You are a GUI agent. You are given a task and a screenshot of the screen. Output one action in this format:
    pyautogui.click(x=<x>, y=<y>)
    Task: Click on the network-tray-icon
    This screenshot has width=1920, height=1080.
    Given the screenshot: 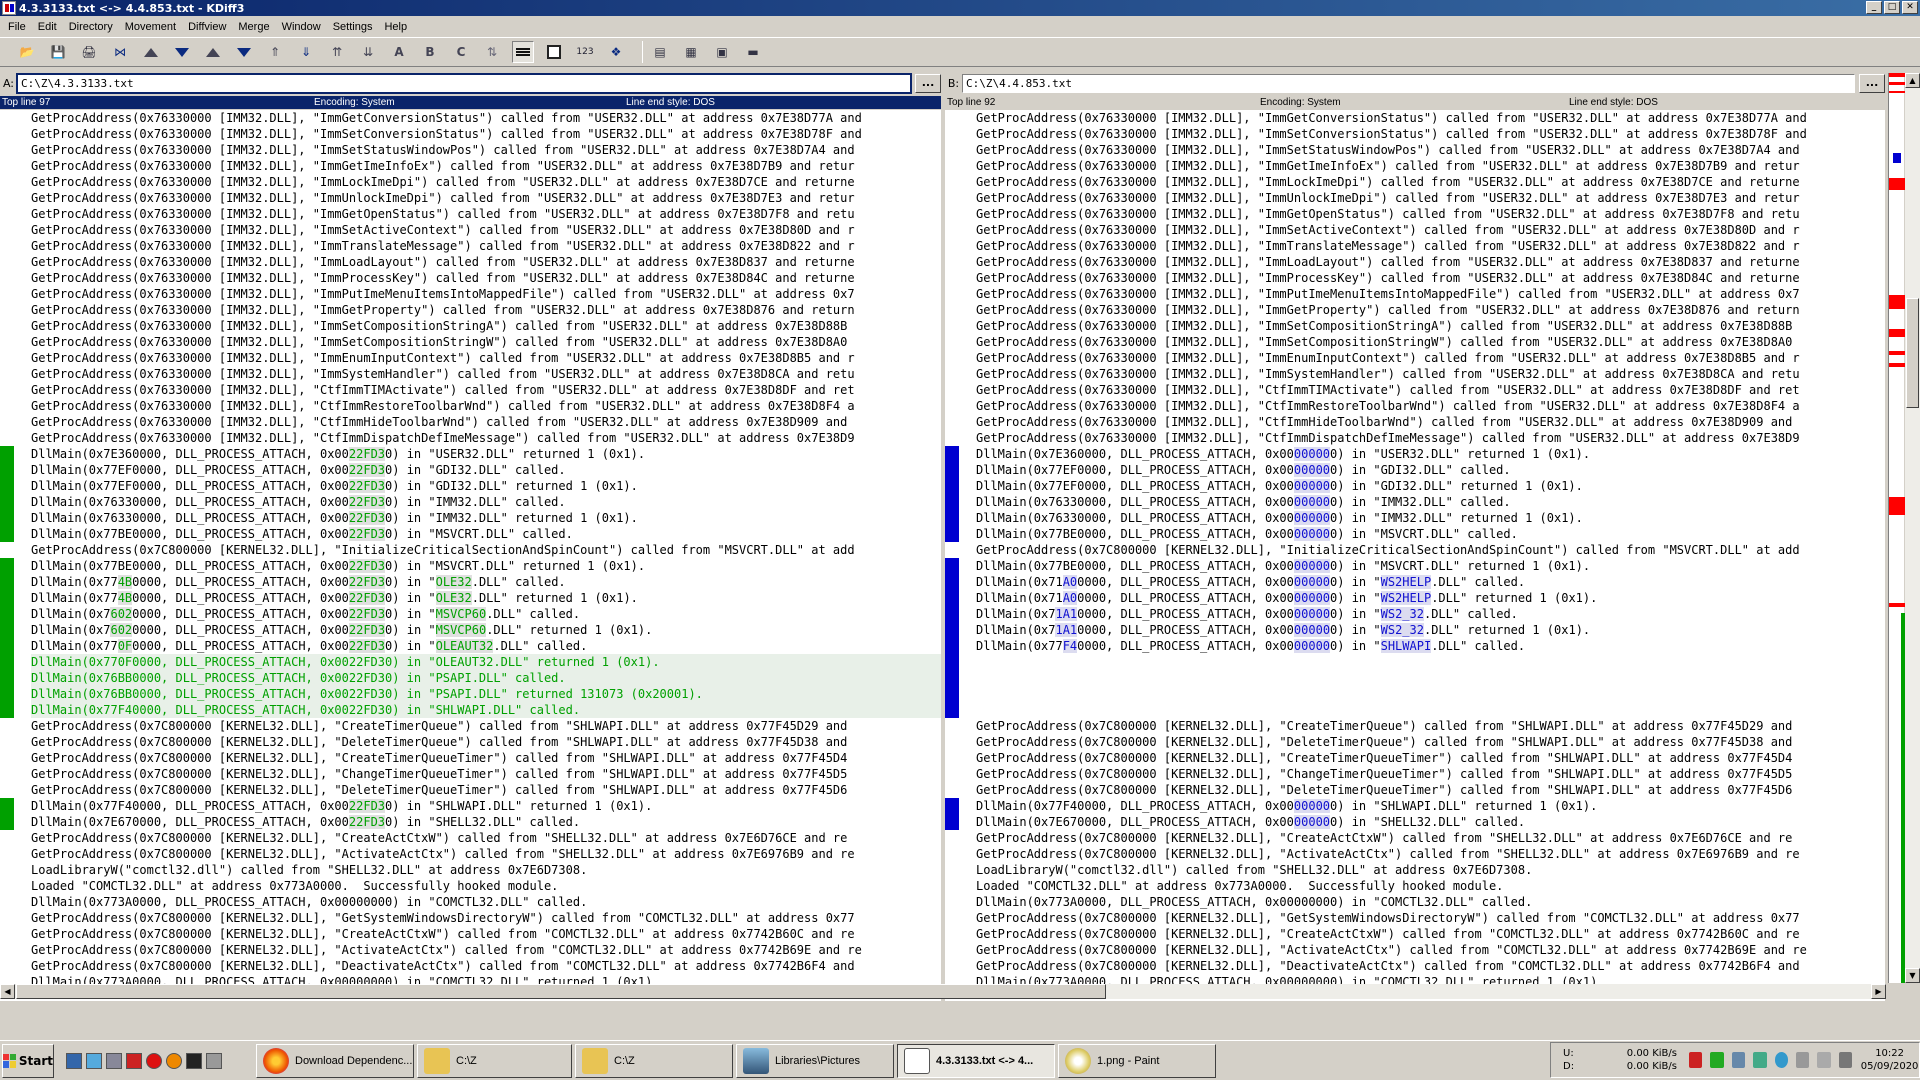 What is the action you would take?
    pyautogui.click(x=1760, y=1060)
    